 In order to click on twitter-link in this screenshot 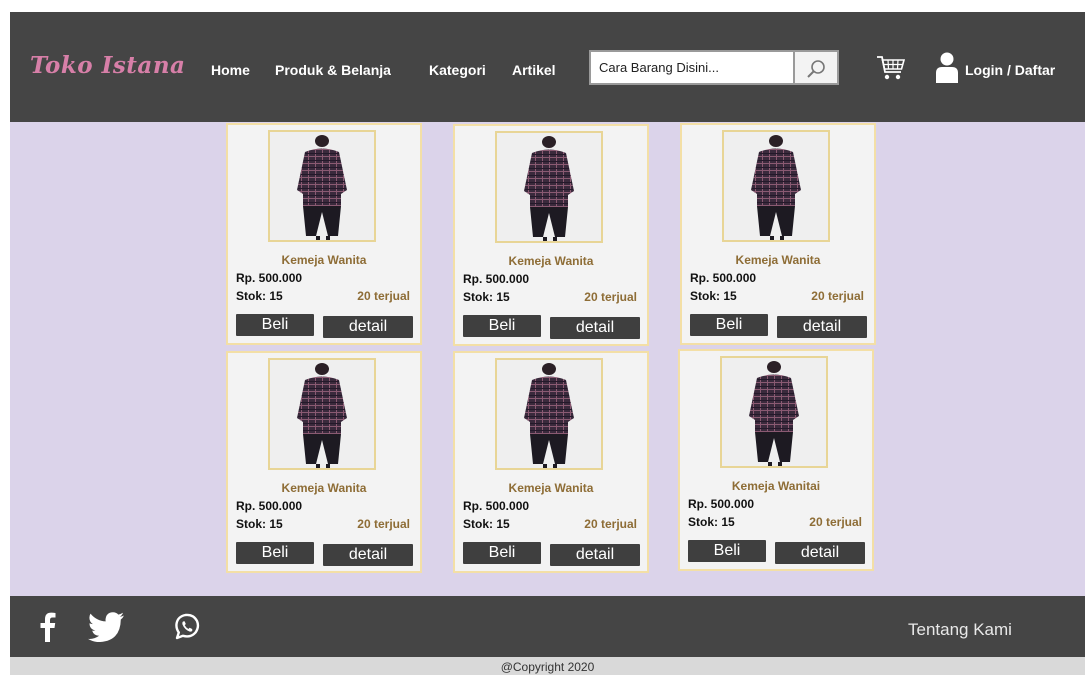, I will do `click(106, 629)`.